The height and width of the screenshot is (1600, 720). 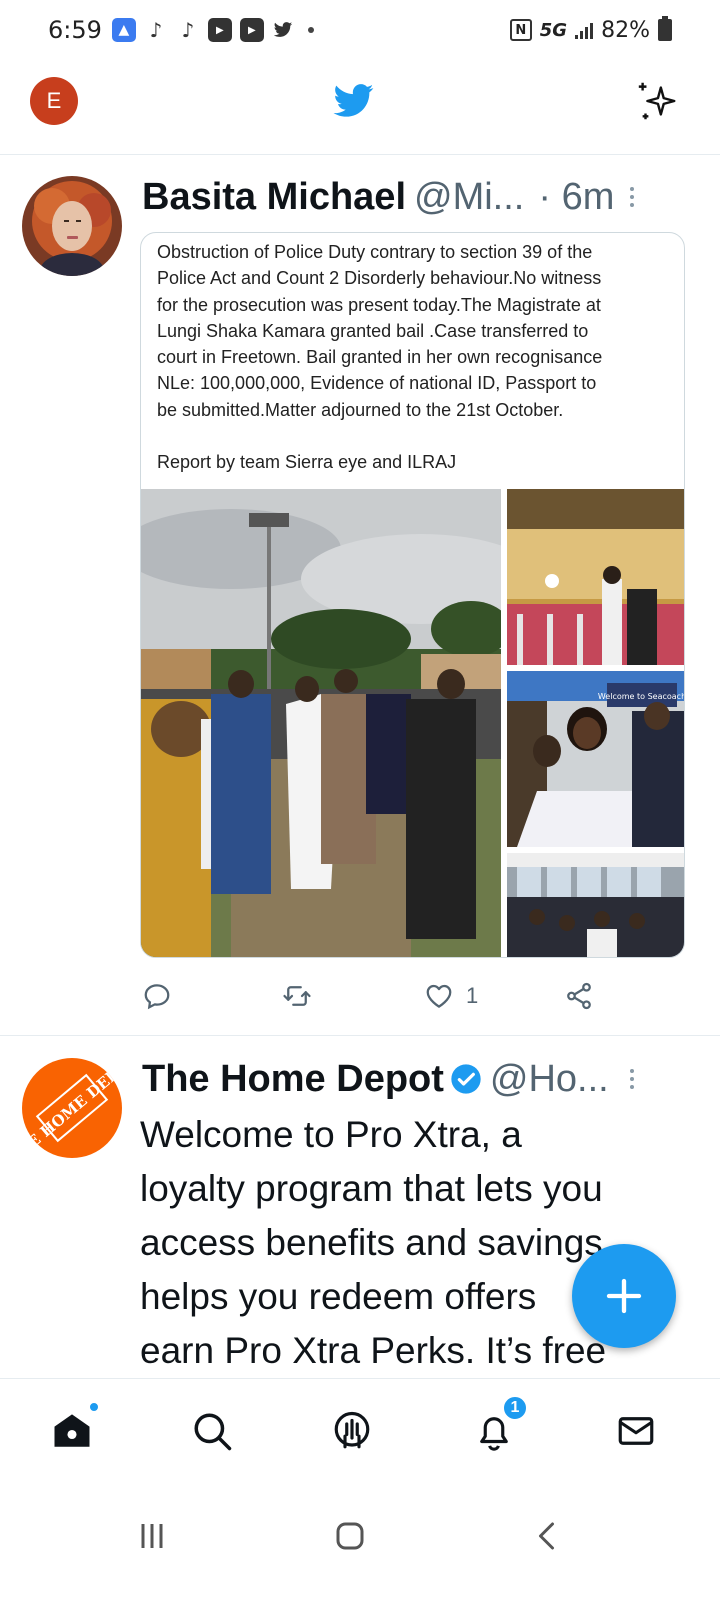 I want to click on android-auto-icon: ▲, so click(x=123, y=30).